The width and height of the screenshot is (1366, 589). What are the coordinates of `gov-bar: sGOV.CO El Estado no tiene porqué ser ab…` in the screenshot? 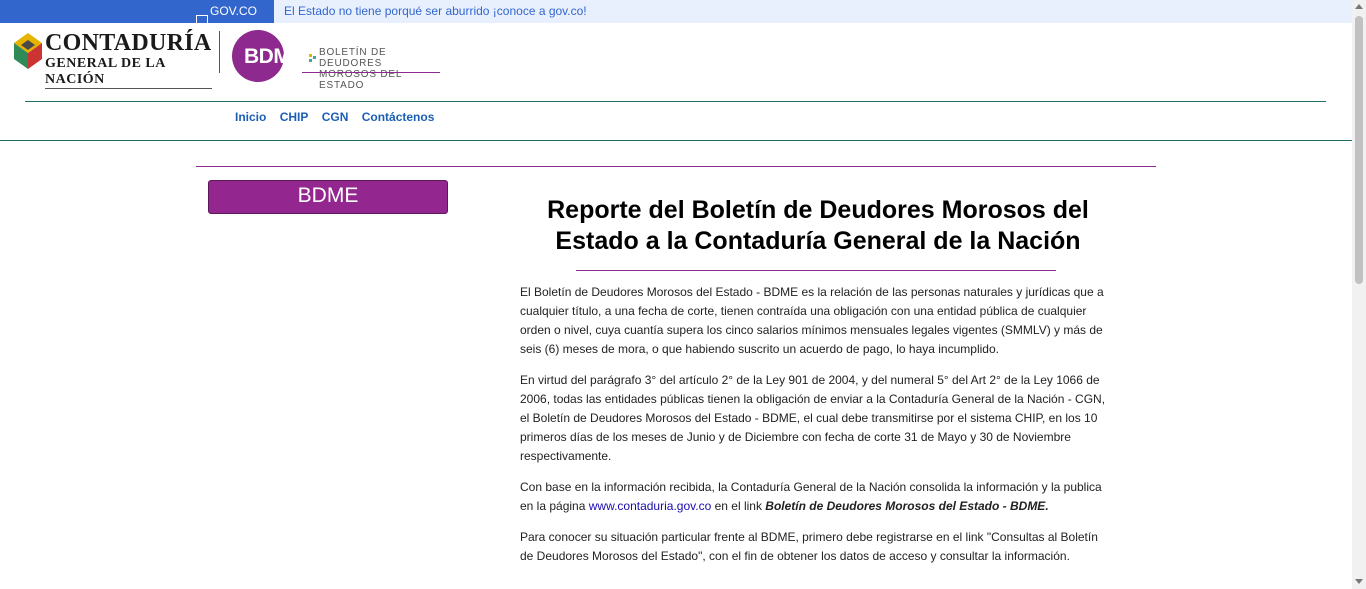 It's located at (676, 14).